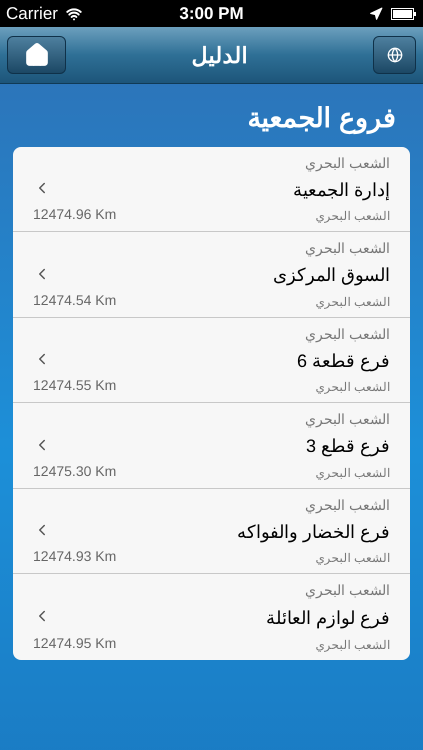  I want to click on location-arrow-icon, so click(376, 13).